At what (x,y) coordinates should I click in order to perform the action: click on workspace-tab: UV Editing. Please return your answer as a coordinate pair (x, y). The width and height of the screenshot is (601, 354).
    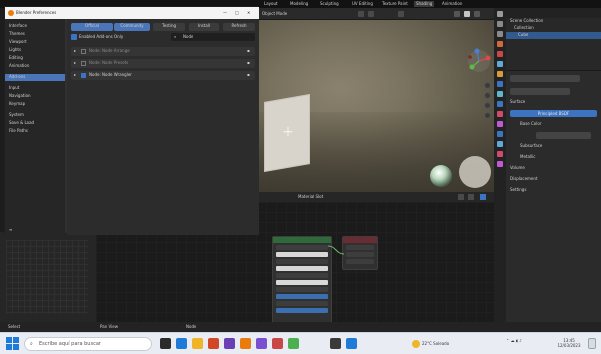
    Looking at the image, I should click on (362, 4).